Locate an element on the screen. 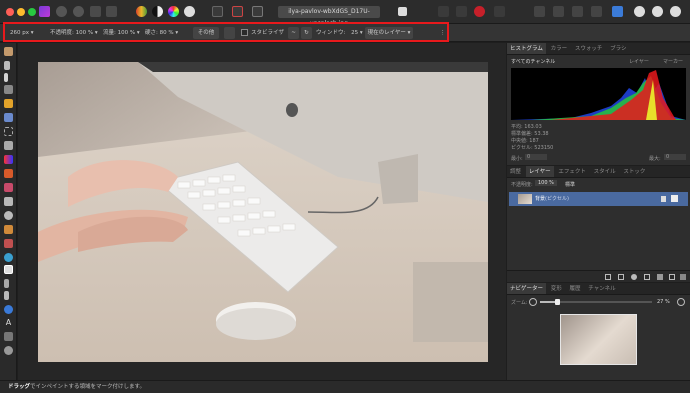 The height and width of the screenshot is (393, 690). tab-channels: チャンネル is located at coordinates (601, 288).